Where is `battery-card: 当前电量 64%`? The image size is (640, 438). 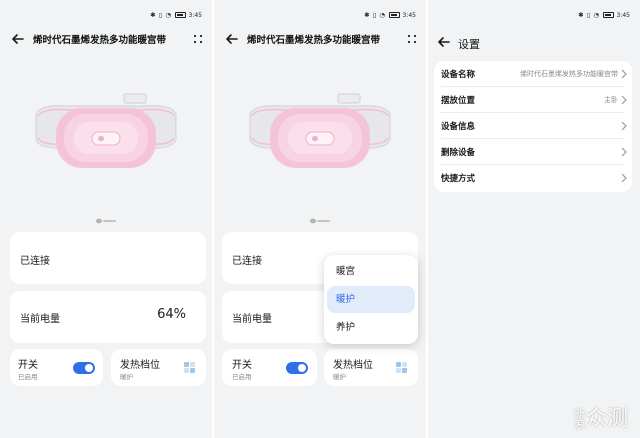
battery-card: 当前电量 64% is located at coordinates (108, 317).